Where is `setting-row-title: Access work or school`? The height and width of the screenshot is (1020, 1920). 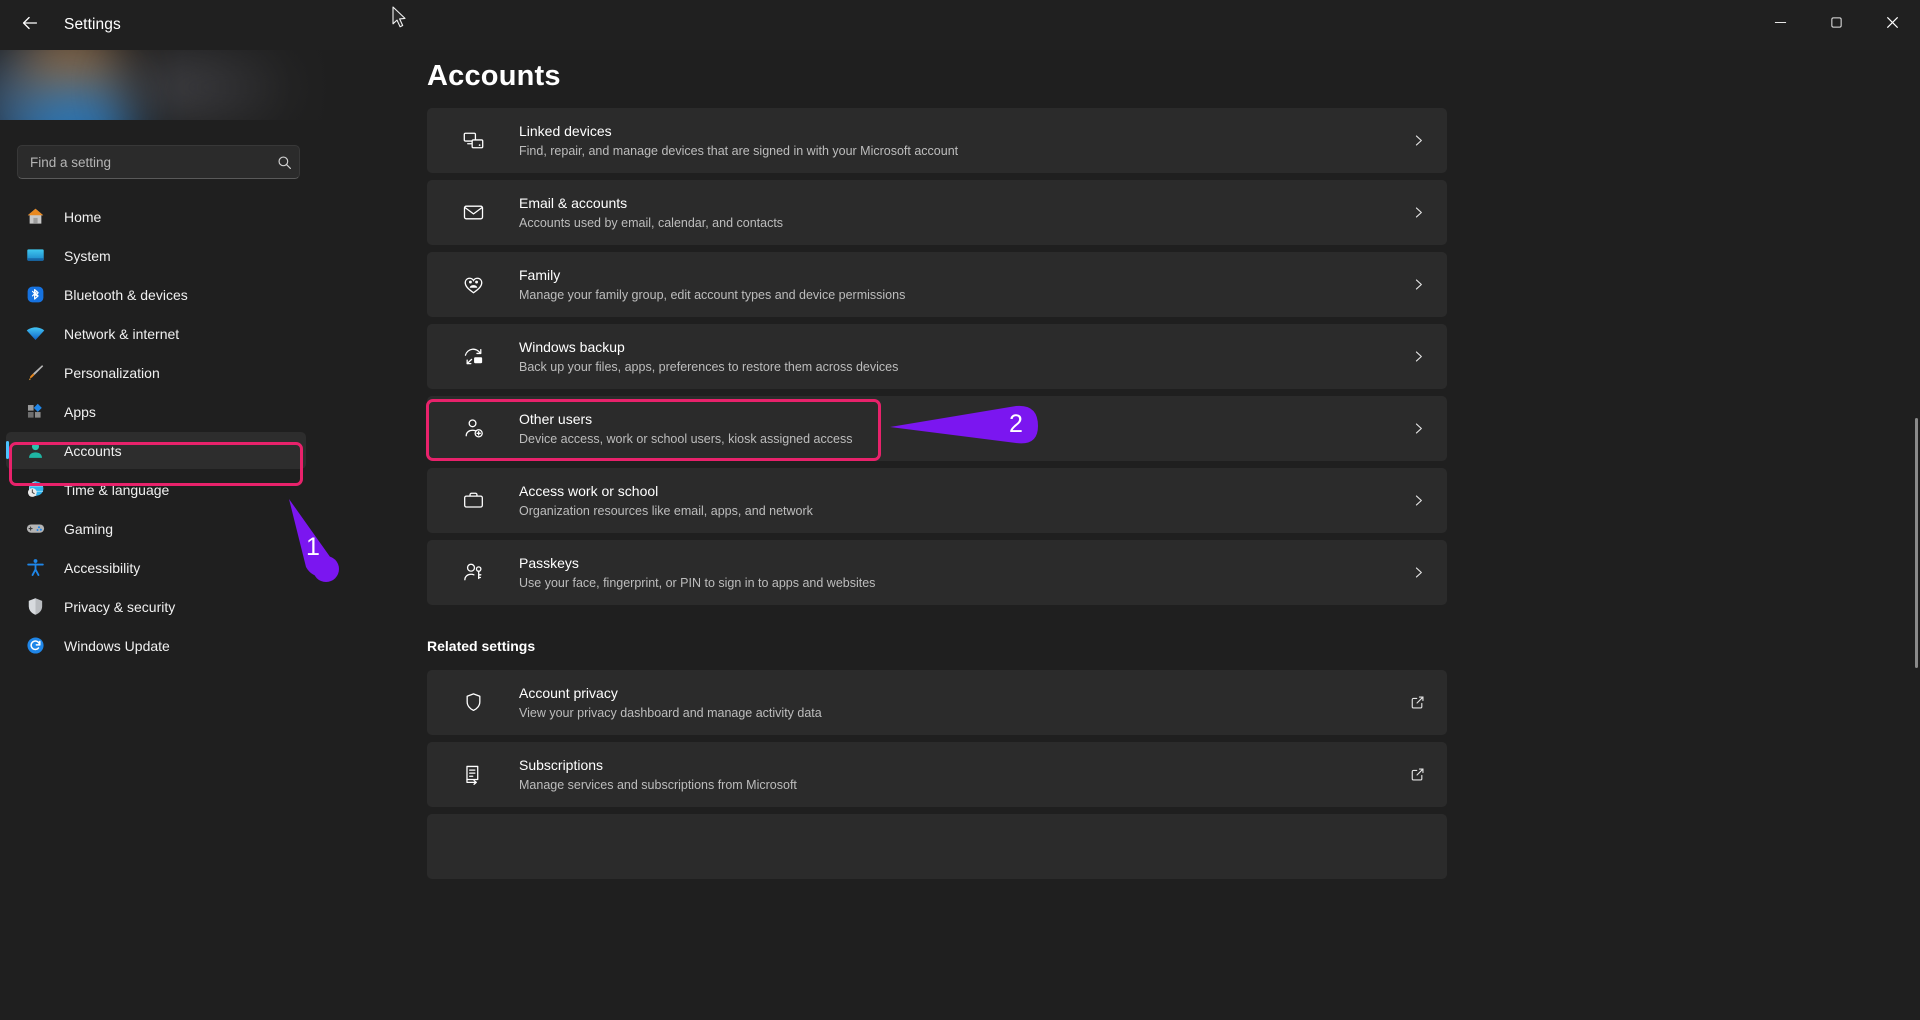
setting-row-title: Access work or school is located at coordinates (589, 490).